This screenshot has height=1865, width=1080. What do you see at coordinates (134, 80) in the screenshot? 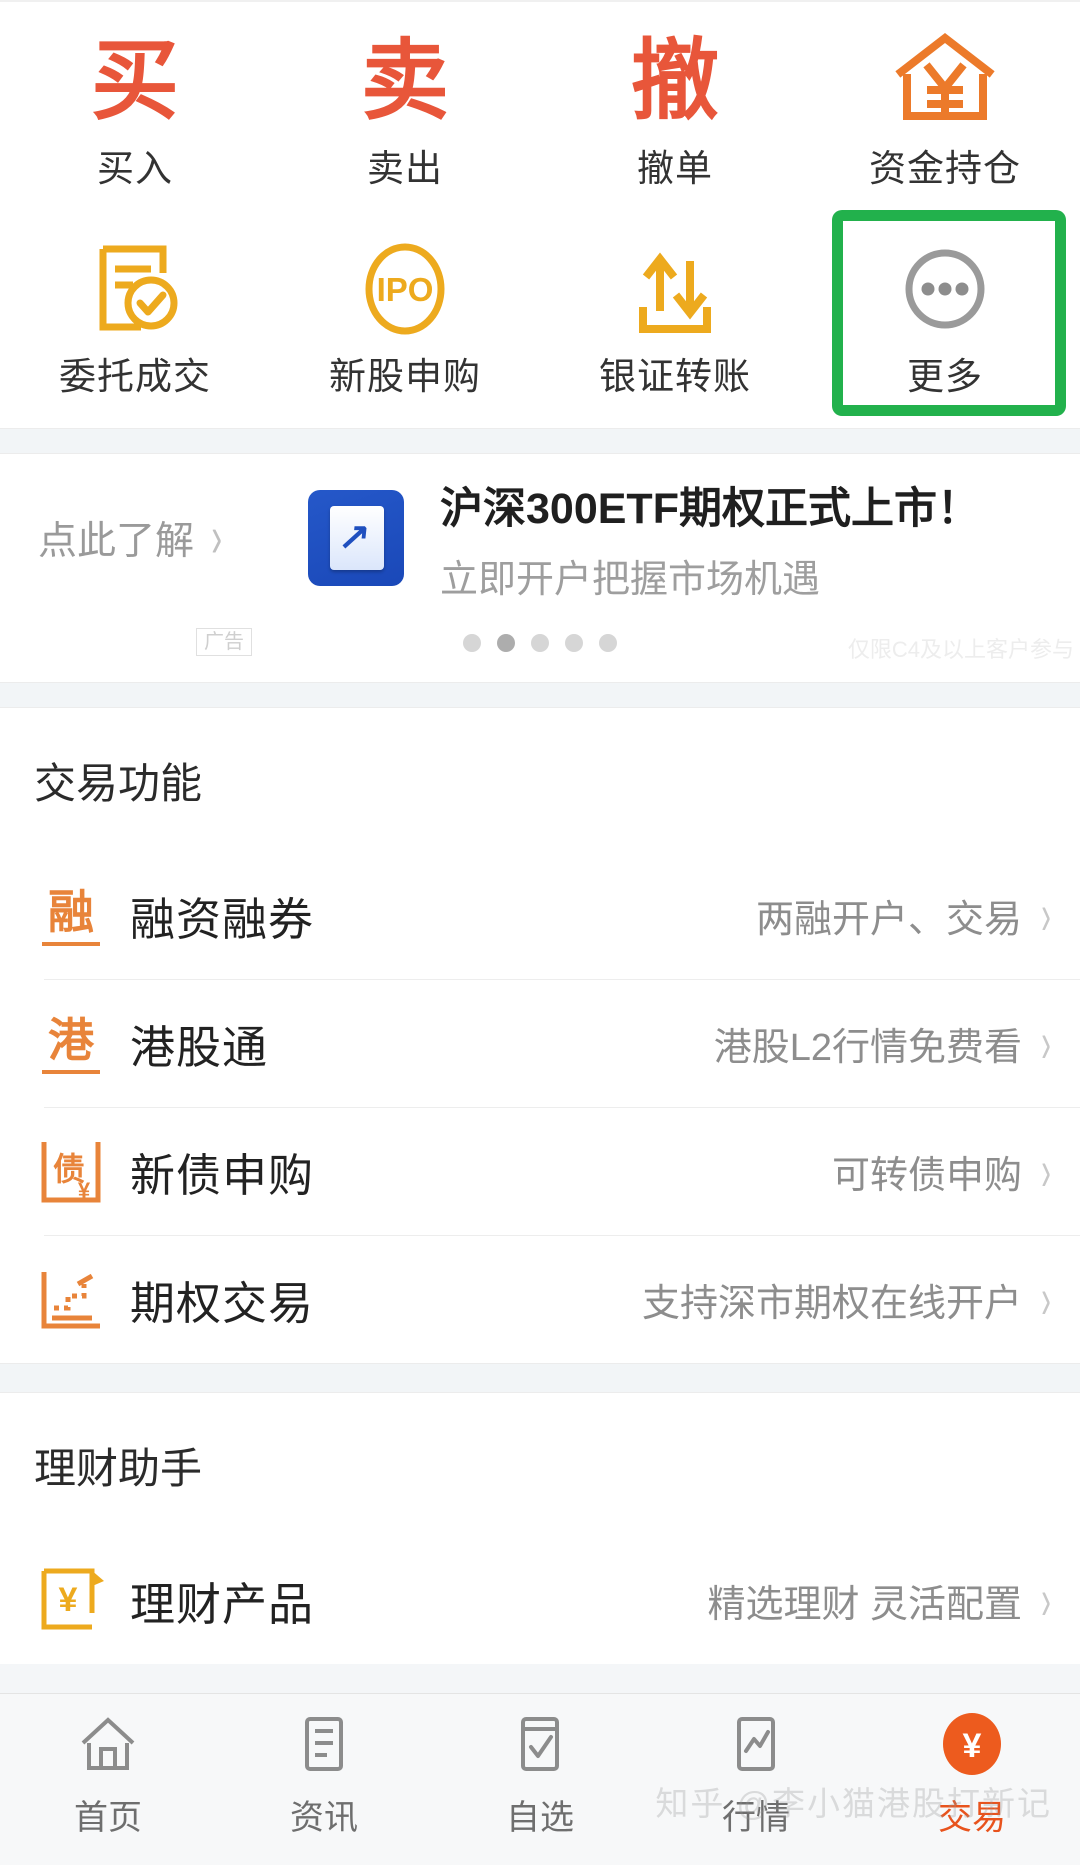
I see `buy-char-icon: 买` at bounding box center [134, 80].